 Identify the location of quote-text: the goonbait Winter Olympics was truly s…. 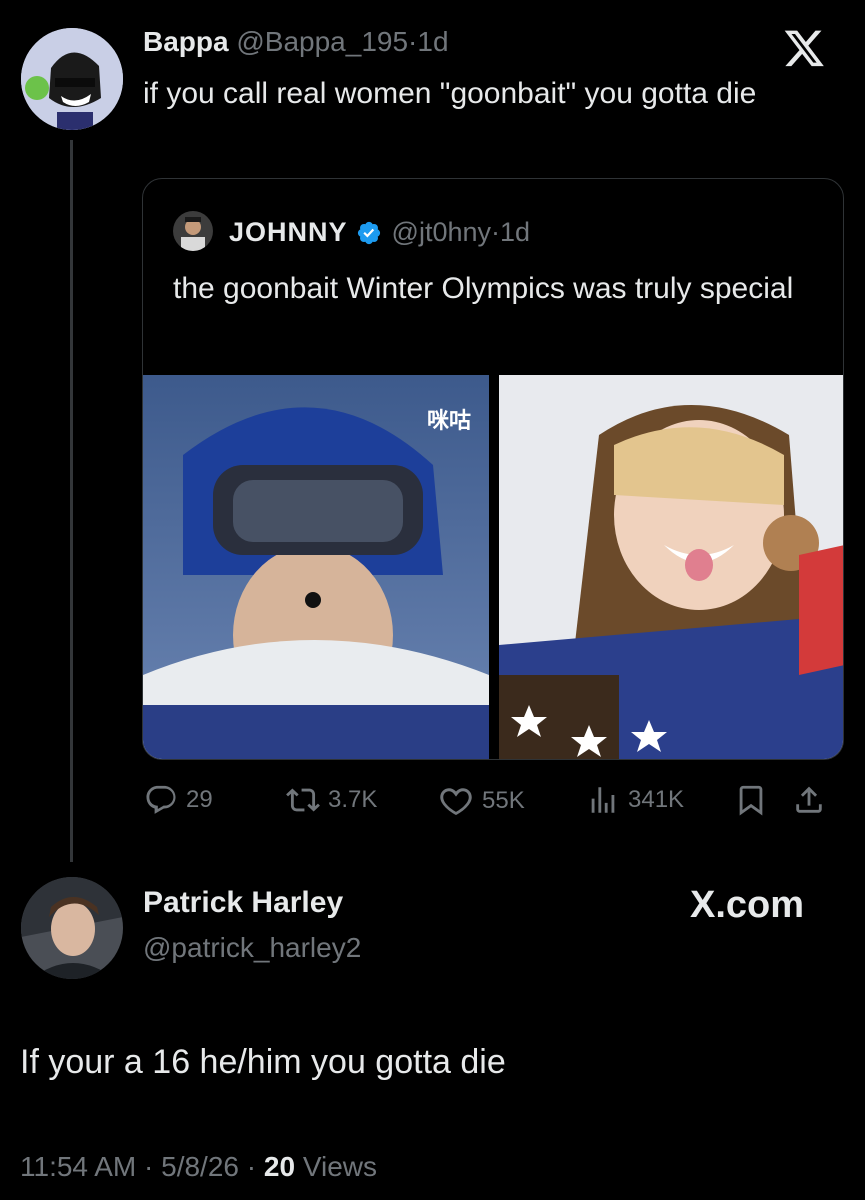
(483, 288).